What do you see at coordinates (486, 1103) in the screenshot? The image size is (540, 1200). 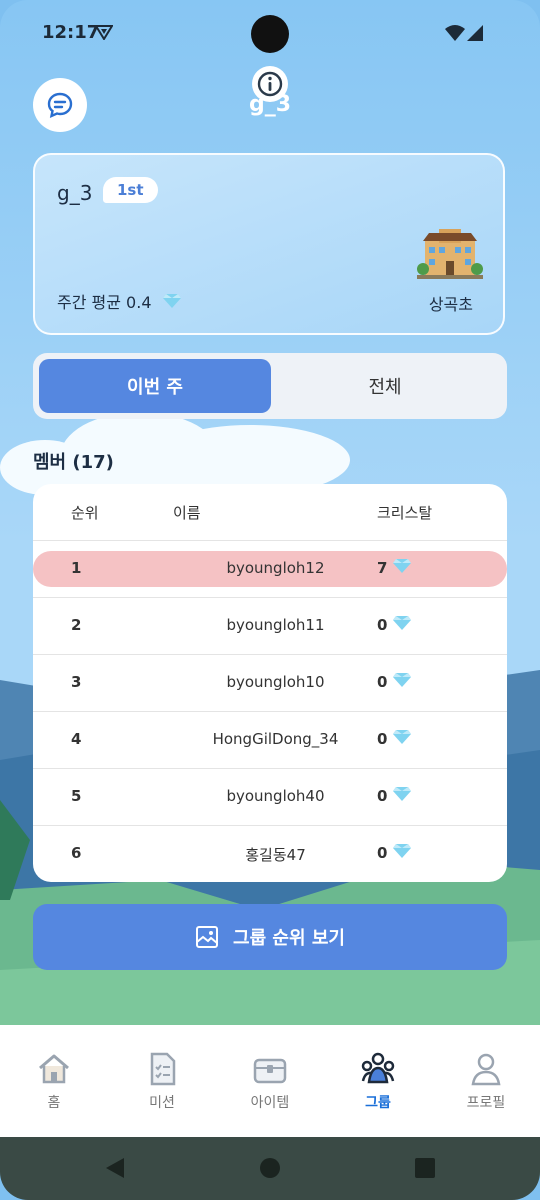 I see `nav-profile-label: 프로필` at bounding box center [486, 1103].